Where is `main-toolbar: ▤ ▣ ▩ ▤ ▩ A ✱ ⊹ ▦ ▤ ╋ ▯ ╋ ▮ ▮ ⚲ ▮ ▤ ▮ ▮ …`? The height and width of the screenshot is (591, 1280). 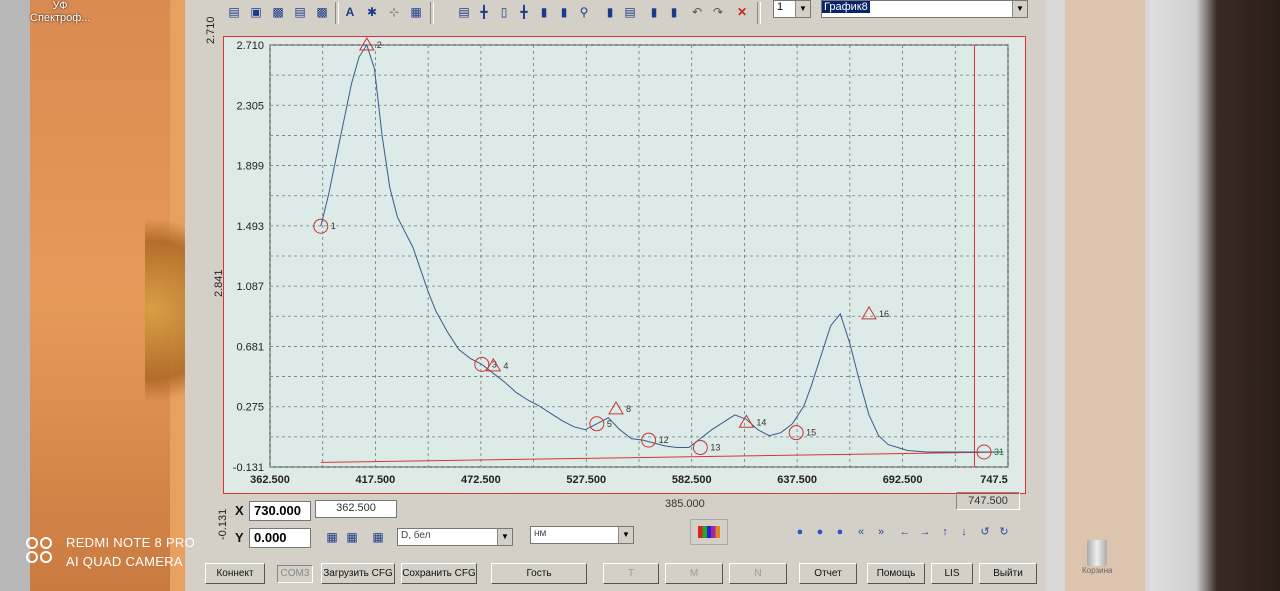 main-toolbar: ▤ ▣ ▩ ▤ ▩ A ✱ ⊹ ▦ ▤ ╋ ▯ ╋ ▮ ▮ ⚲ ▮ ▤ ▮ ▮ … is located at coordinates (615, 13).